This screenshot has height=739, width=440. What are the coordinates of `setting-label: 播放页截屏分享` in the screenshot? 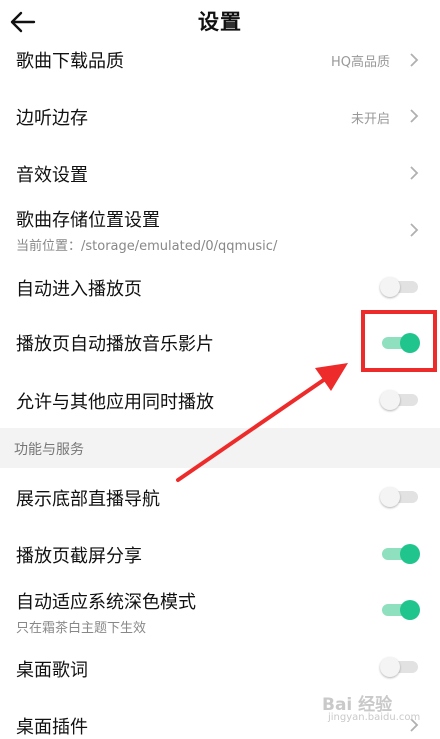 It's located at (79, 556).